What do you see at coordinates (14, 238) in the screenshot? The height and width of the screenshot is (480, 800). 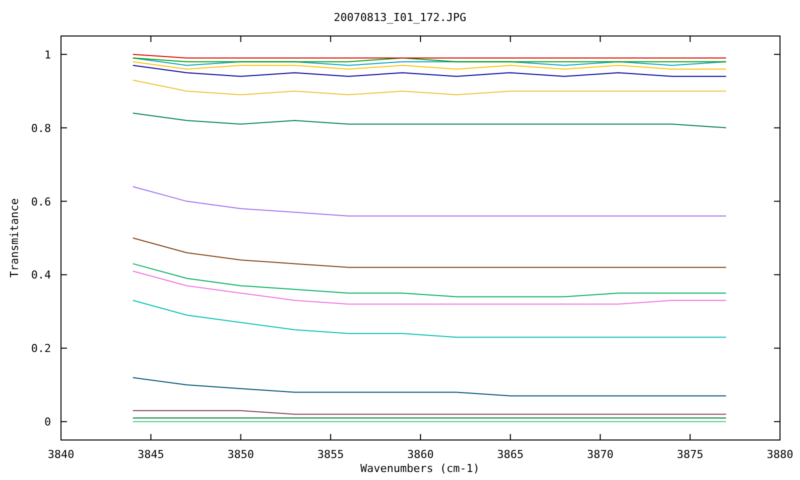 I see `y-axis-label: Transmitance` at bounding box center [14, 238].